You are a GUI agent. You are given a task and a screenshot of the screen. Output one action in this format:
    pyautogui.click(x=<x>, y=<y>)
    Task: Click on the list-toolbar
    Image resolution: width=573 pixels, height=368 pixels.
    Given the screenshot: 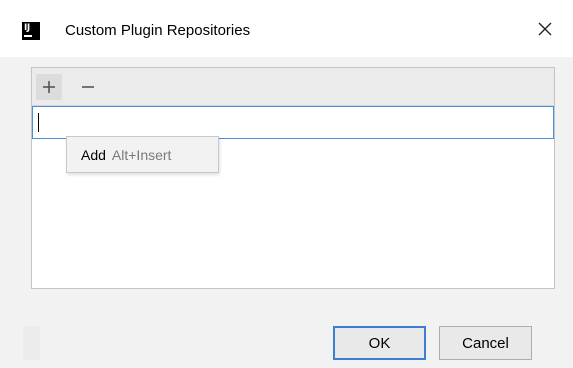 What is the action you would take?
    pyautogui.click(x=293, y=87)
    